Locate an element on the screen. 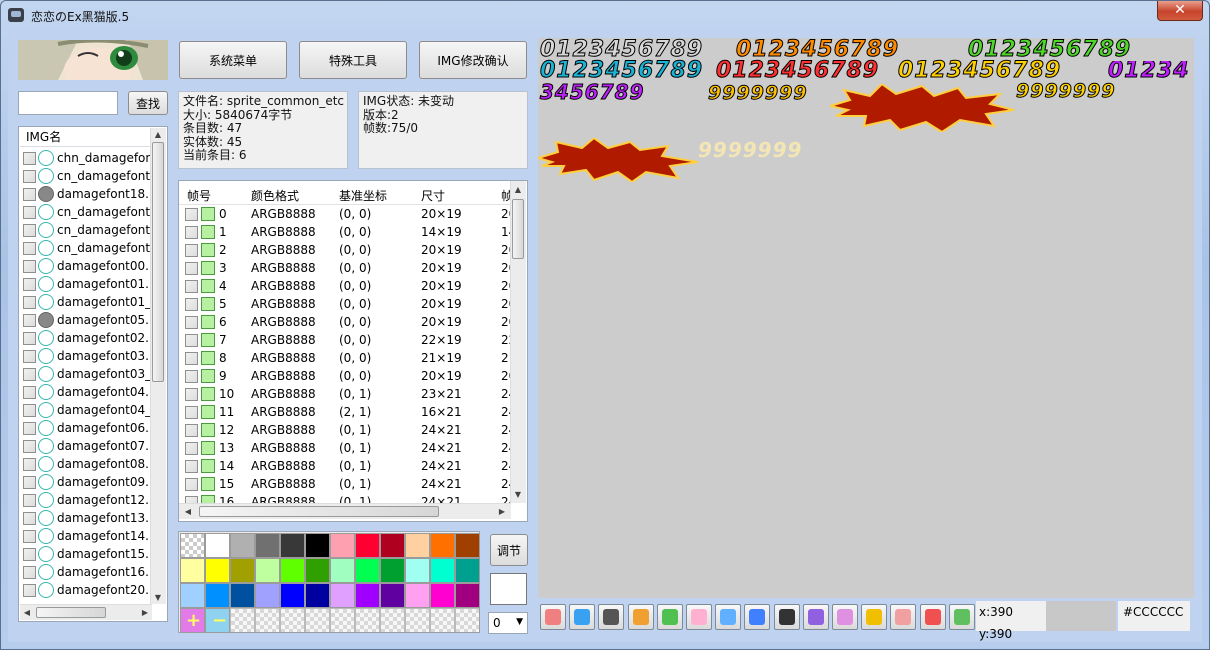 Image resolution: width=1210 pixels, height=650 pixels. col-frame-id: 帧号 is located at coordinates (199, 195).